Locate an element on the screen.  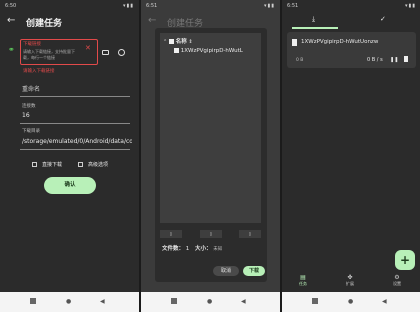
folder-icon is located at coordinates (105, 52).